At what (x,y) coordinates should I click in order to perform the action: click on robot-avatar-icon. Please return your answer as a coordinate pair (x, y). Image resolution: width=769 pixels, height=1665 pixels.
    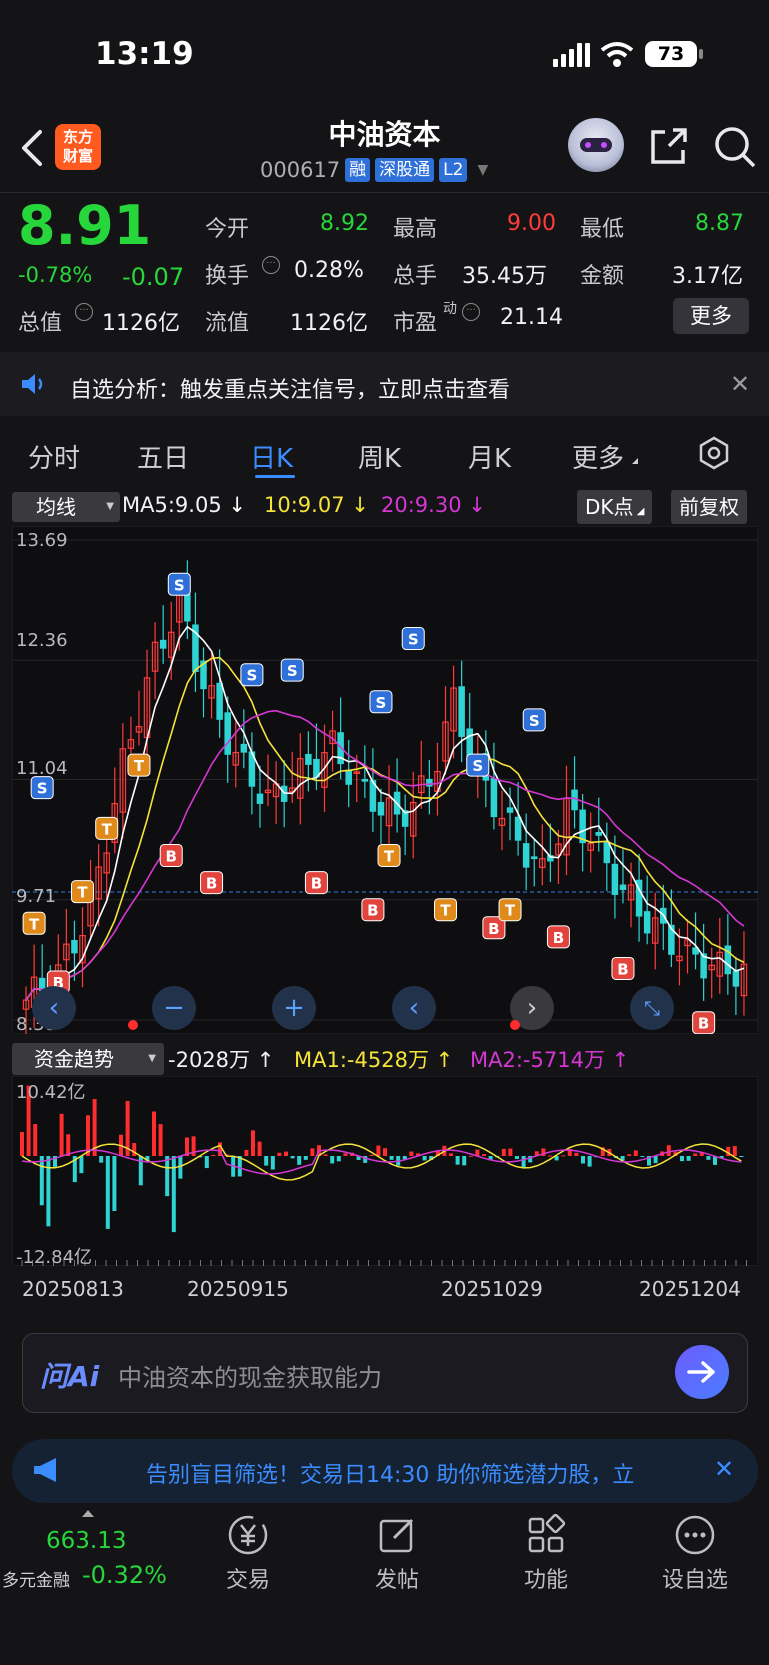
    Looking at the image, I should click on (596, 145).